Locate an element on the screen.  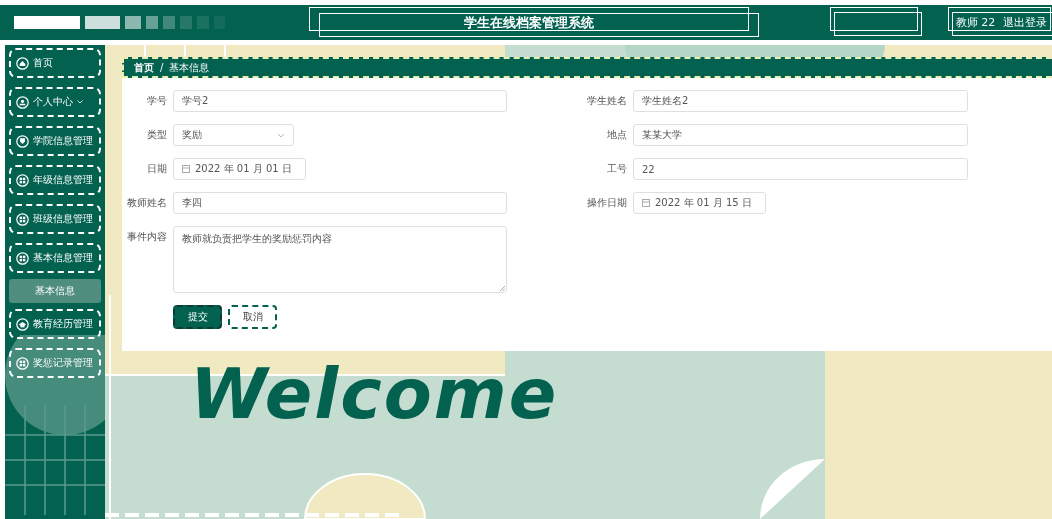
app-title: 学生在线档案管理系统 is located at coordinates (529, 22).